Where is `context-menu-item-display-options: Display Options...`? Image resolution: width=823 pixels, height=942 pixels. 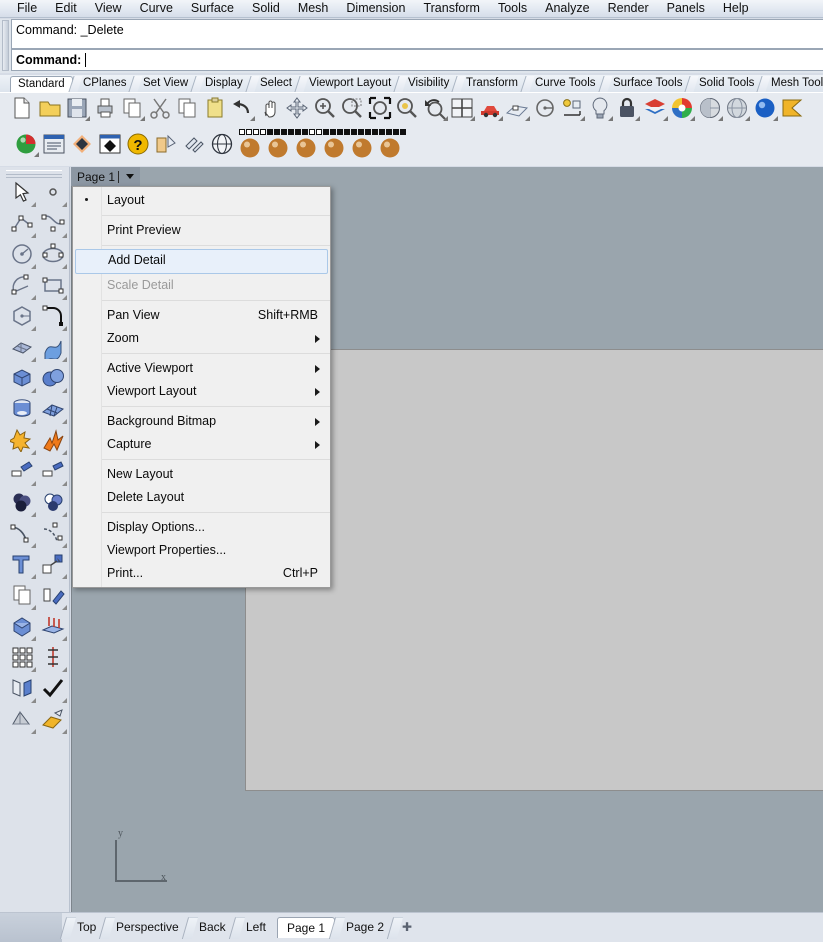 context-menu-item-display-options: Display Options... is located at coordinates (201, 527).